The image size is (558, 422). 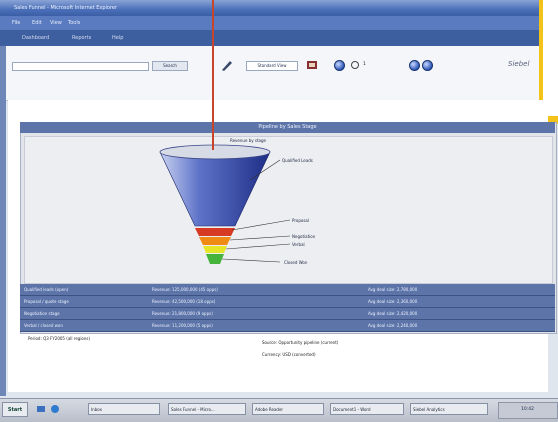 What do you see at coordinates (300, 342) in the screenshot?
I see `legend-source: Source: Opportunity pipeline (current)` at bounding box center [300, 342].